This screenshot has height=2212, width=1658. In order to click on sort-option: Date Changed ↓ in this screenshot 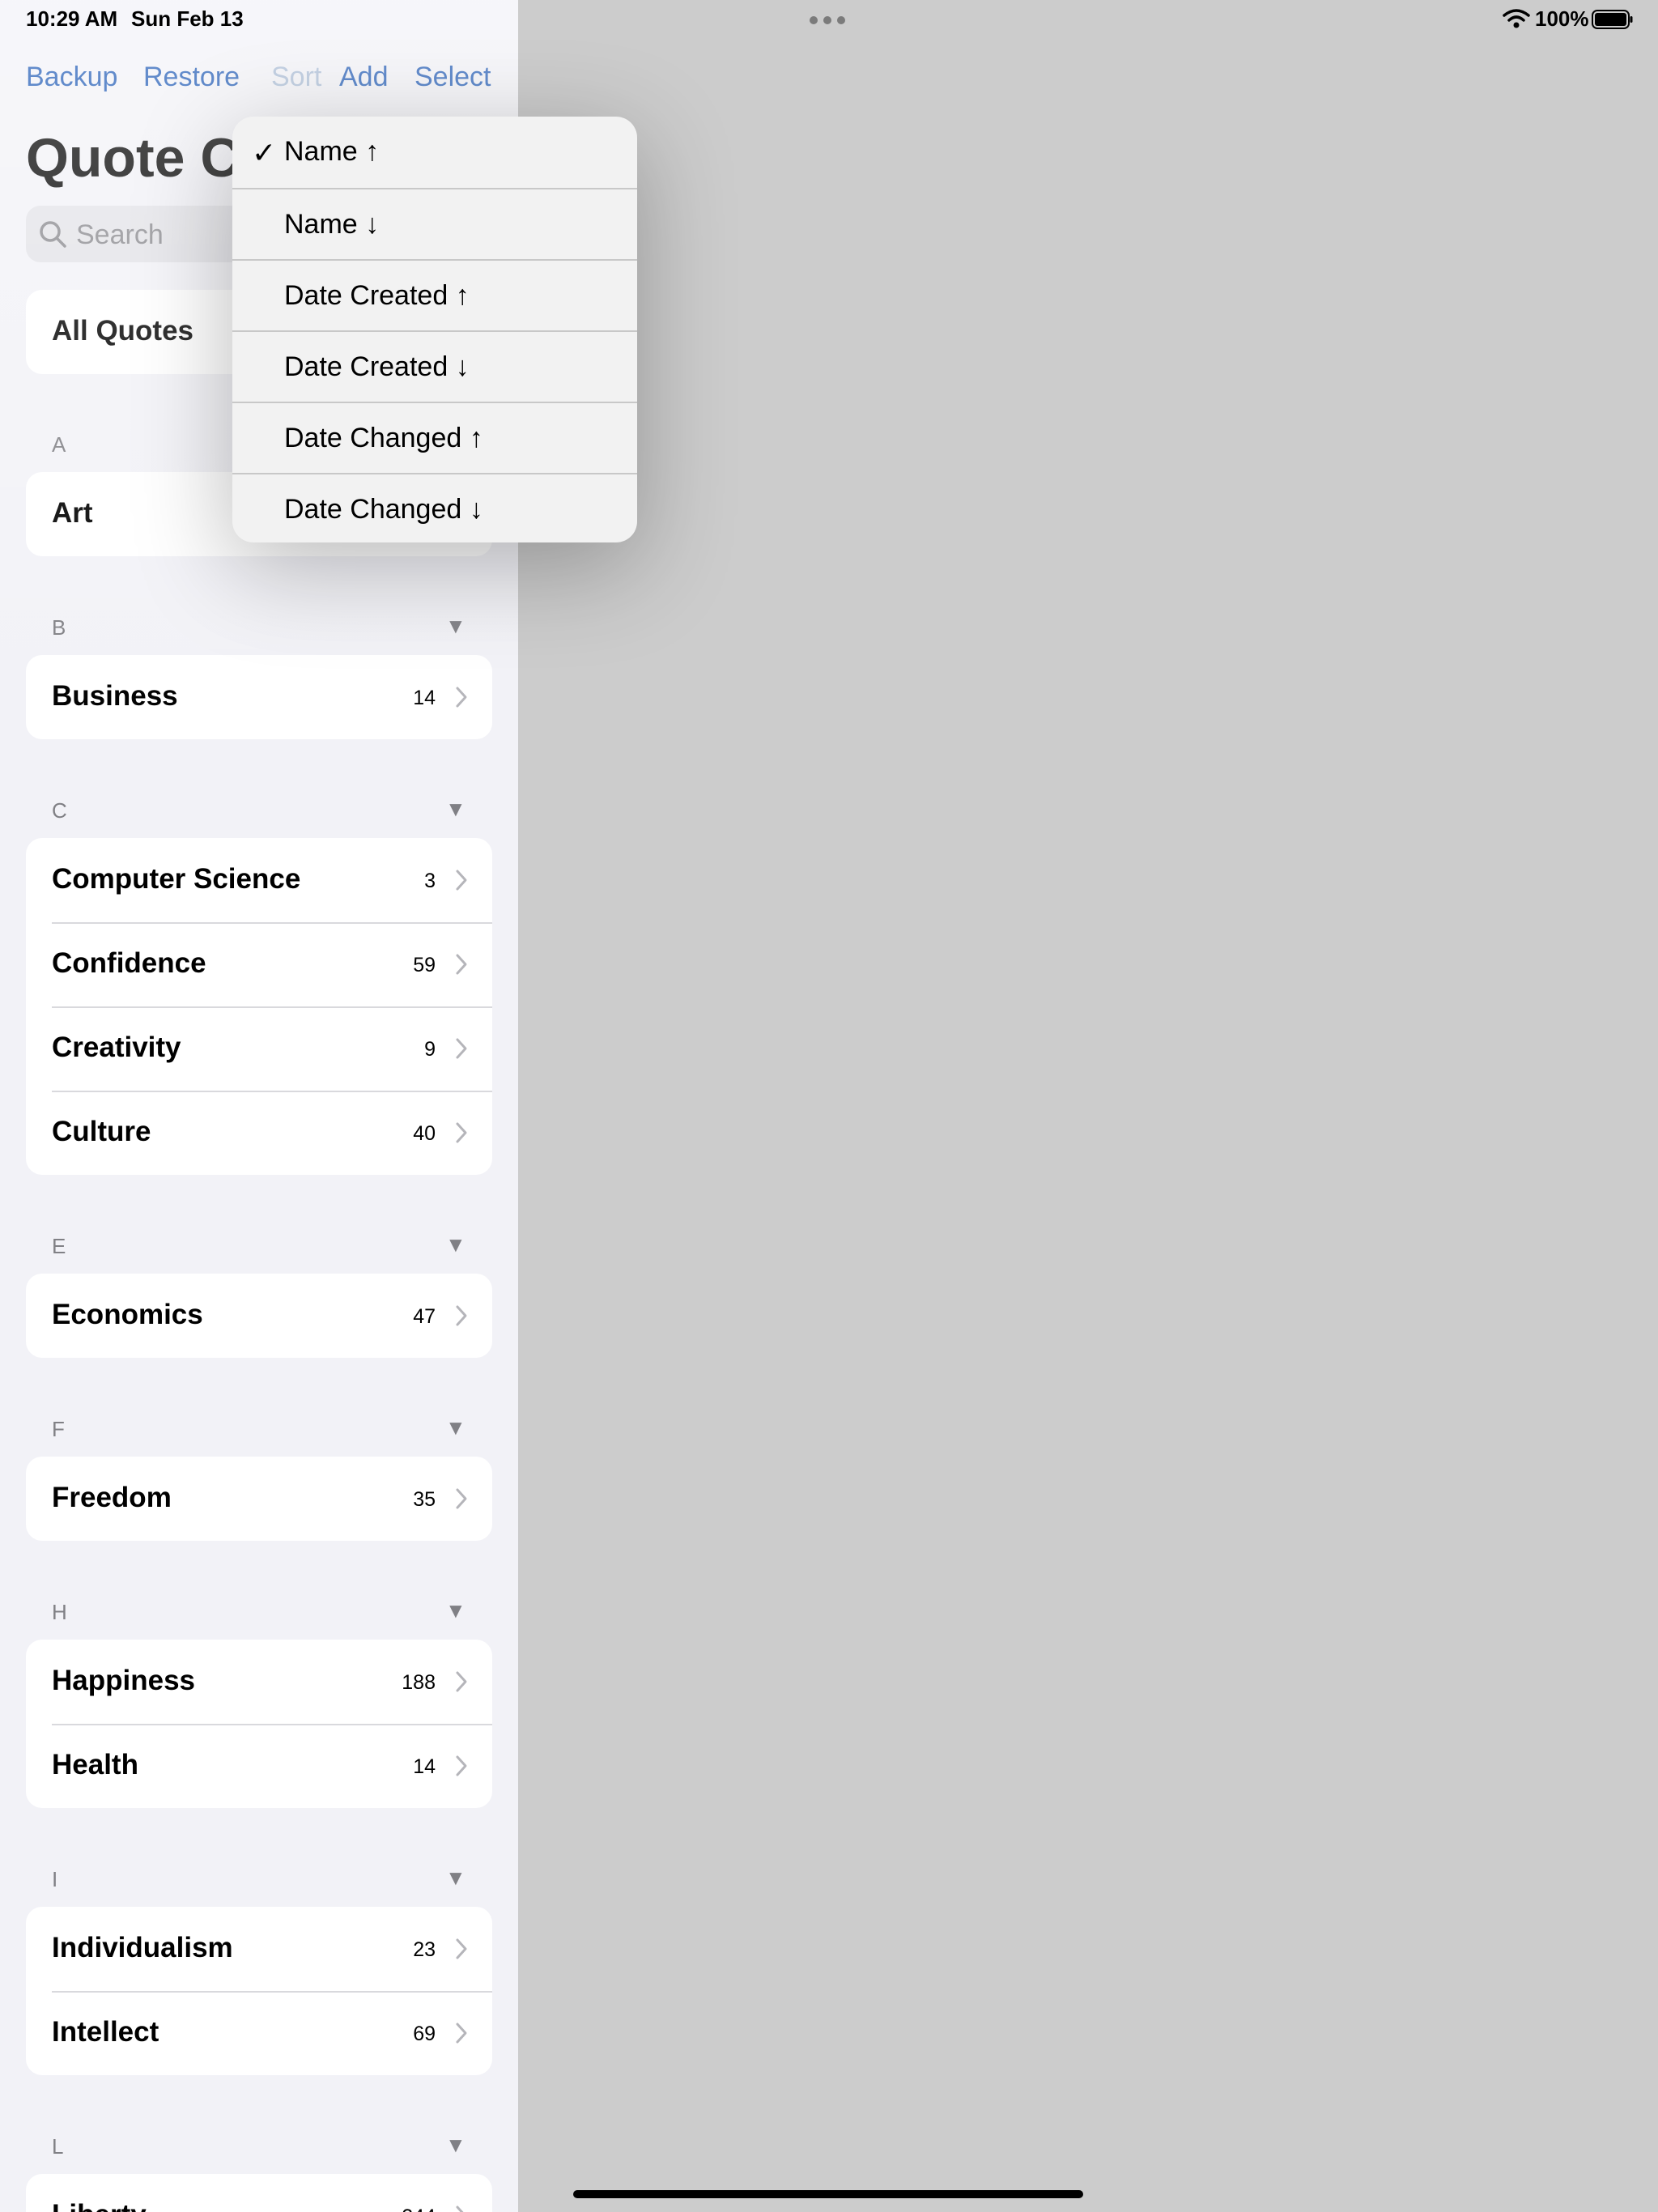, I will do `click(434, 508)`.